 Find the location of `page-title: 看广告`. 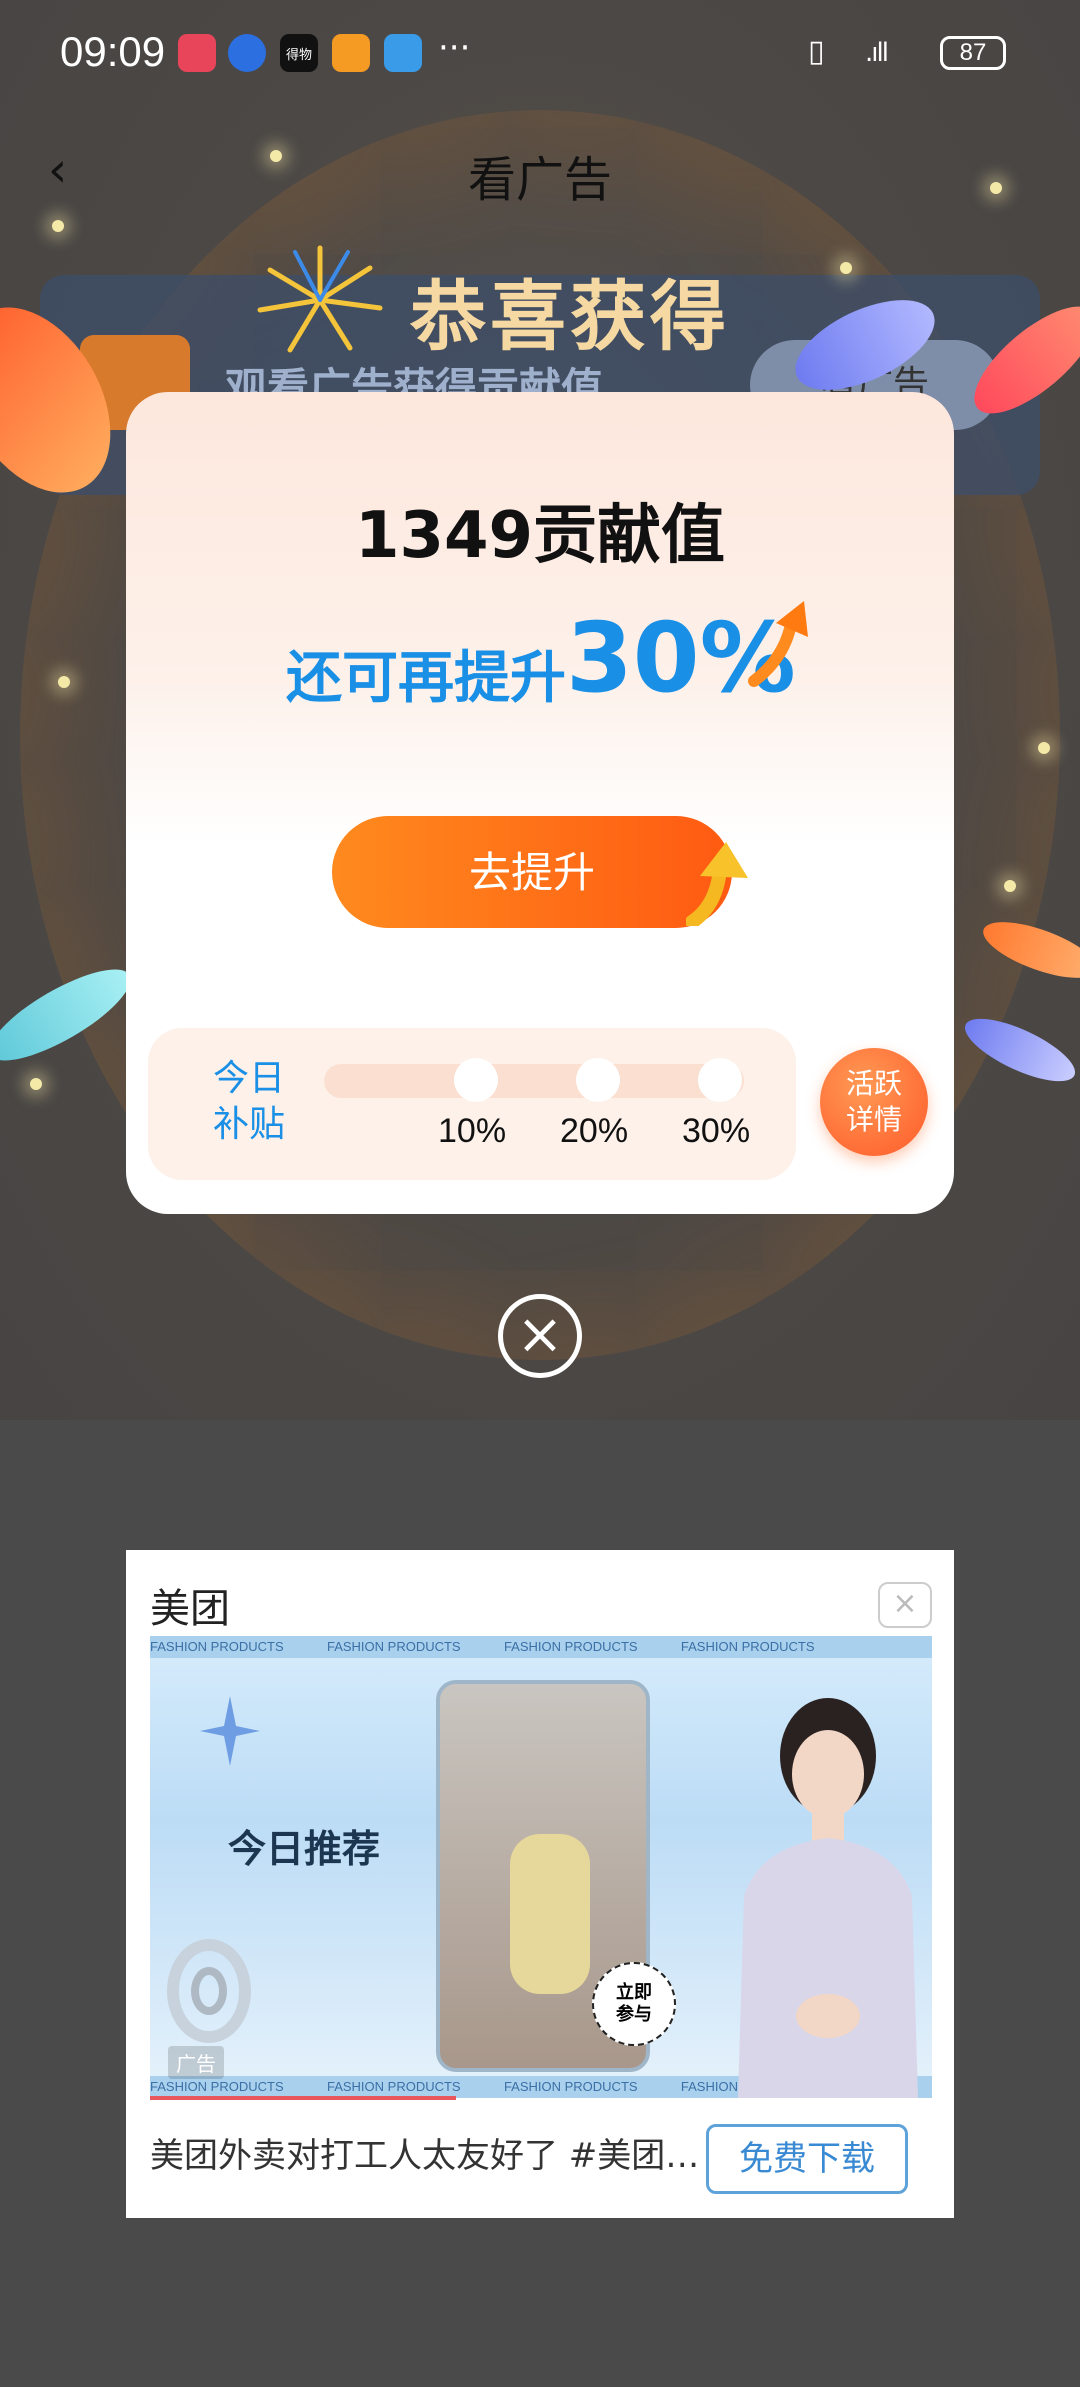

page-title: 看广告 is located at coordinates (539, 180).